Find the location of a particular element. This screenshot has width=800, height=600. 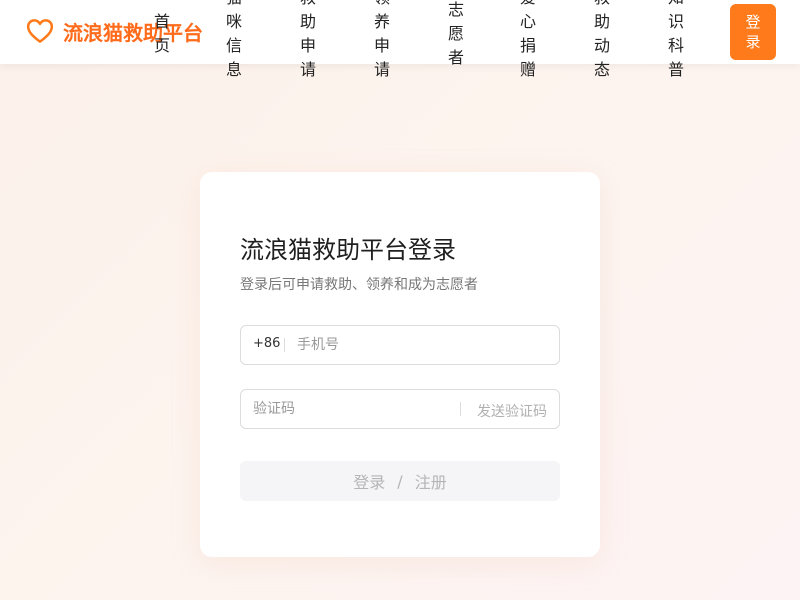

brand-name: 流浪猫救助平台 is located at coordinates (133, 32).